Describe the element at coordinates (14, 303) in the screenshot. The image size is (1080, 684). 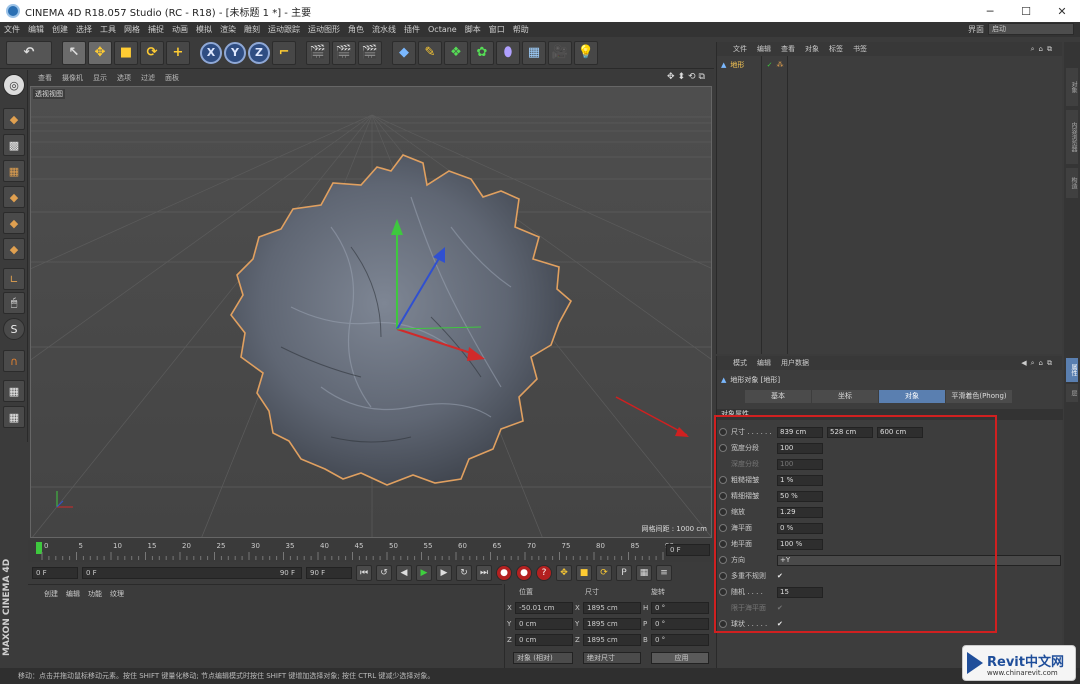
I see `tweak-mode-icon: 🖱` at that location.